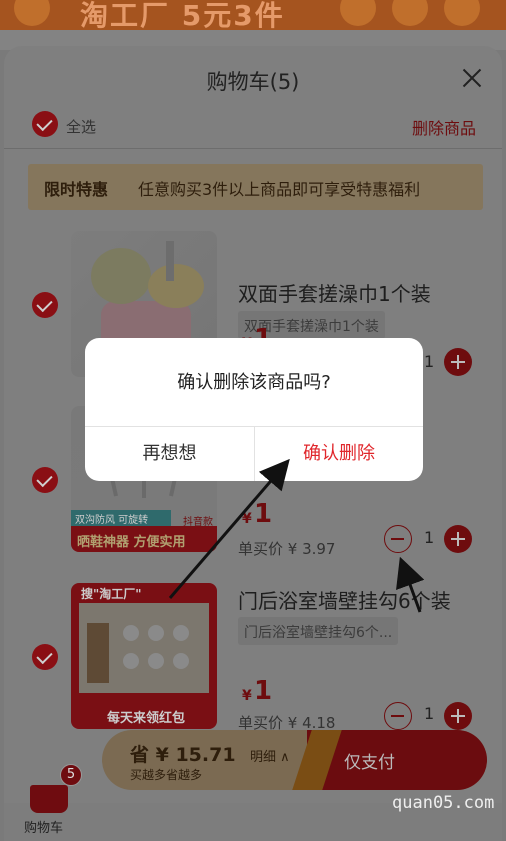 The width and height of the screenshot is (506, 841). Describe the element at coordinates (344, 599) in the screenshot. I see `item-title-3: 门后浴室墙壁挂勾6个装` at that location.